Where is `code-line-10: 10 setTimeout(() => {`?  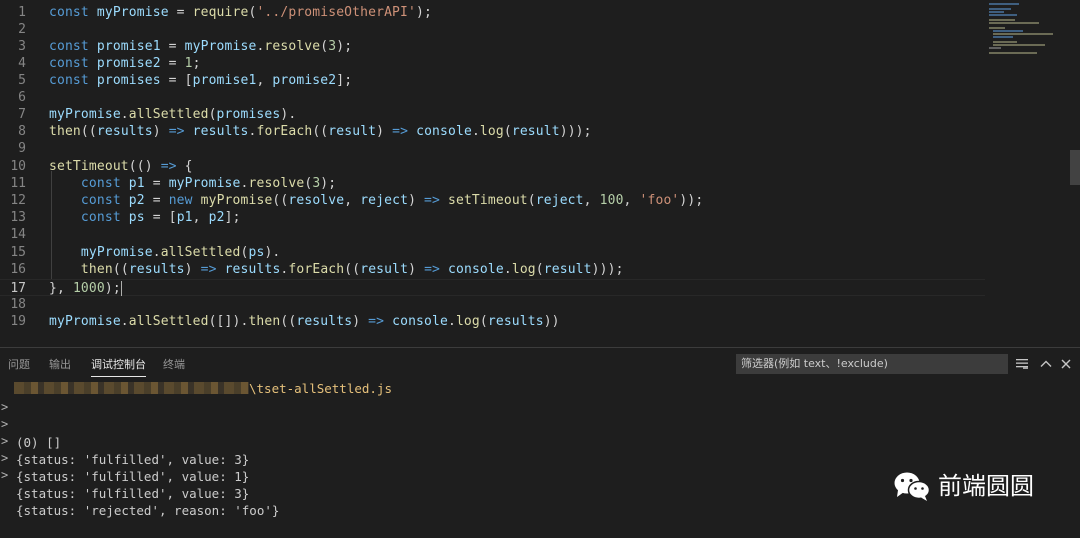
code-line-10: 10 setTimeout(() => { is located at coordinates (492, 166).